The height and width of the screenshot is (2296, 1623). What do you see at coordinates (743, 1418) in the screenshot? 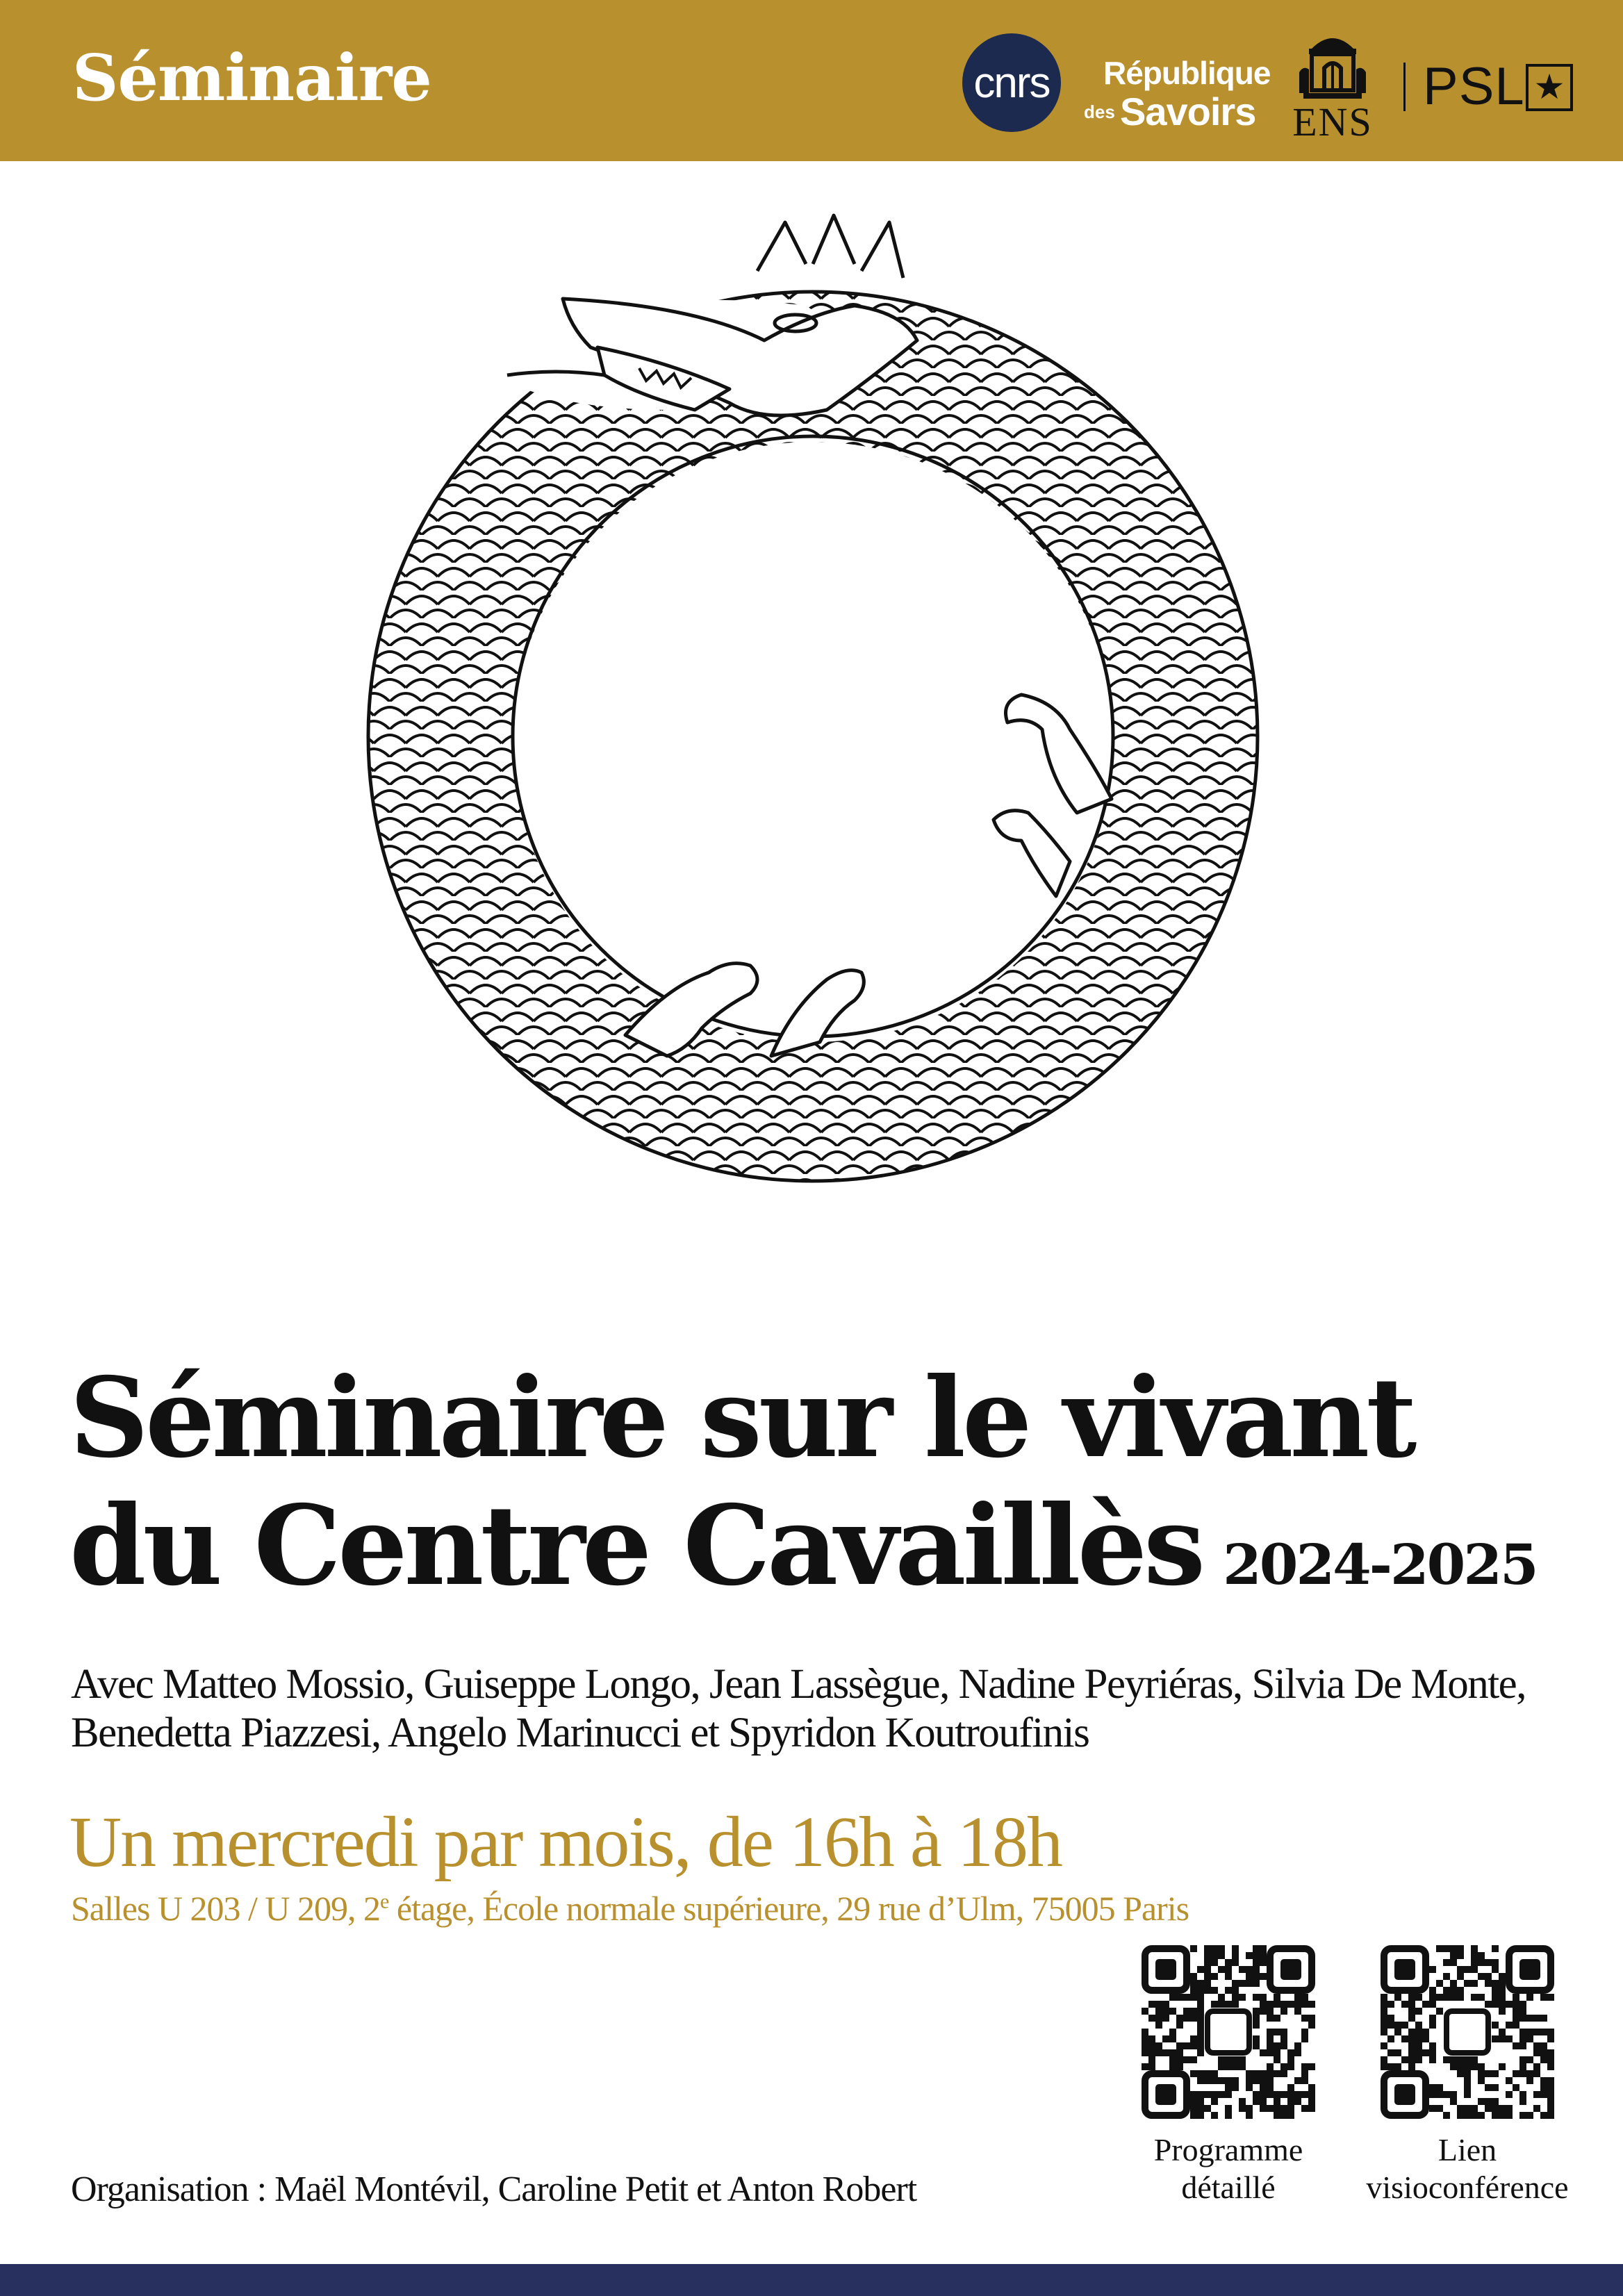
I see `title-line-1: Séminaire sur le vivant` at bounding box center [743, 1418].